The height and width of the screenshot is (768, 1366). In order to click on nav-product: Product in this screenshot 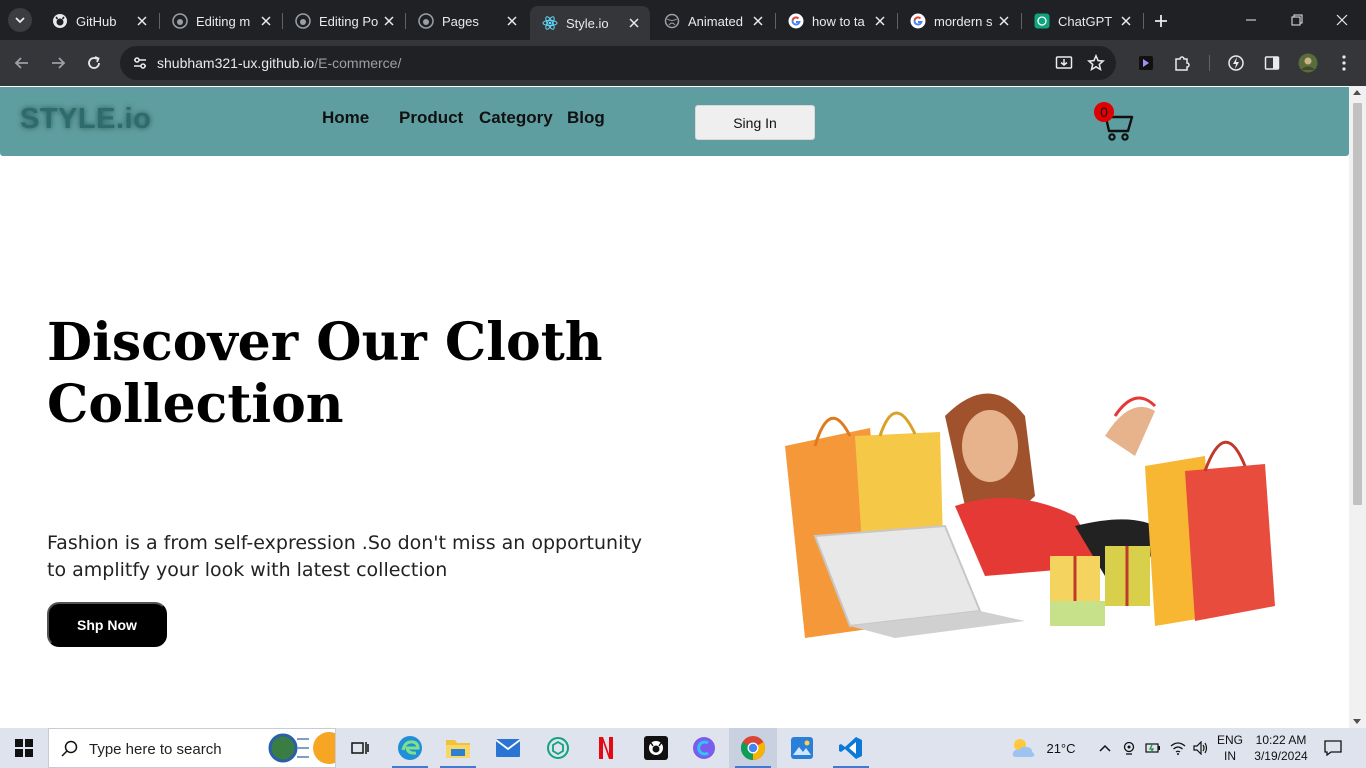, I will do `click(431, 118)`.